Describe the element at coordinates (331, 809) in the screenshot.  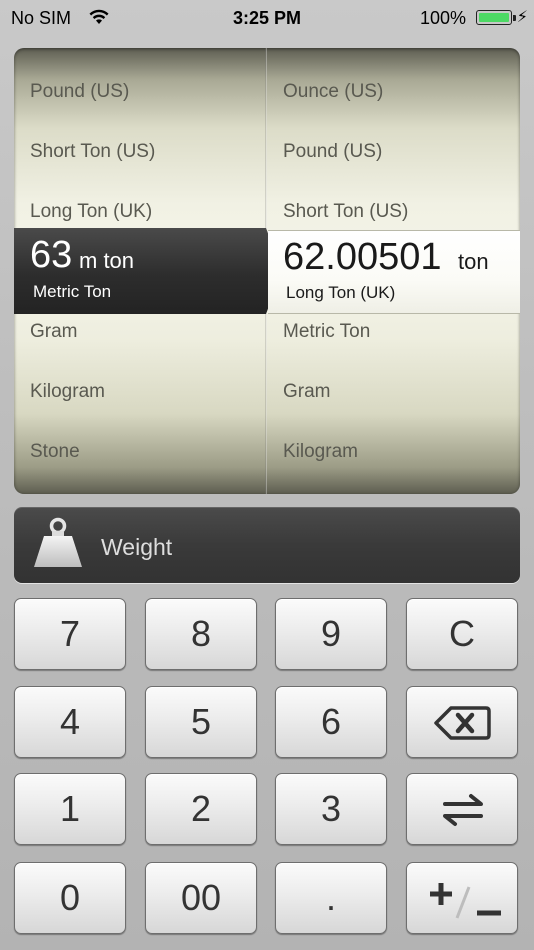
I see `key-3: 3` at that location.